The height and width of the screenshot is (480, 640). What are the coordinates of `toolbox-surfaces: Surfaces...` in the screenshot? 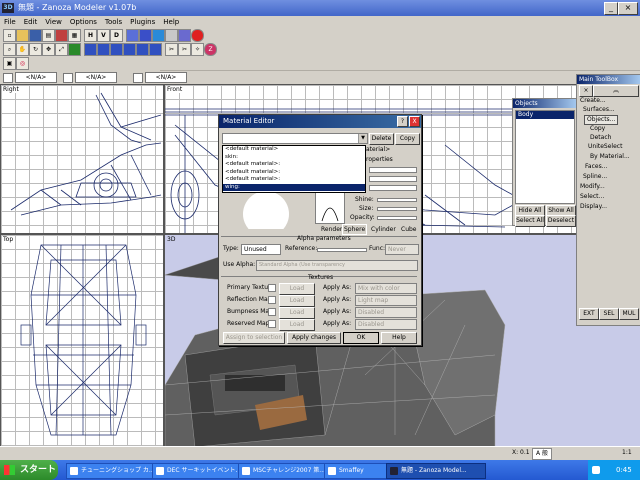 It's located at (599, 110).